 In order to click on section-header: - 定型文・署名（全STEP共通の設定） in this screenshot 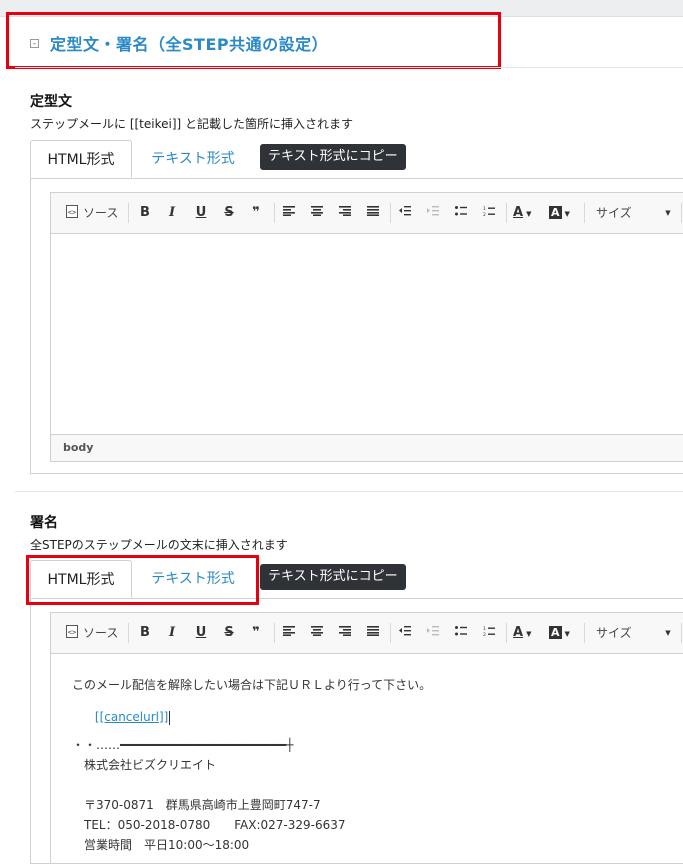, I will do `click(179, 43)`.